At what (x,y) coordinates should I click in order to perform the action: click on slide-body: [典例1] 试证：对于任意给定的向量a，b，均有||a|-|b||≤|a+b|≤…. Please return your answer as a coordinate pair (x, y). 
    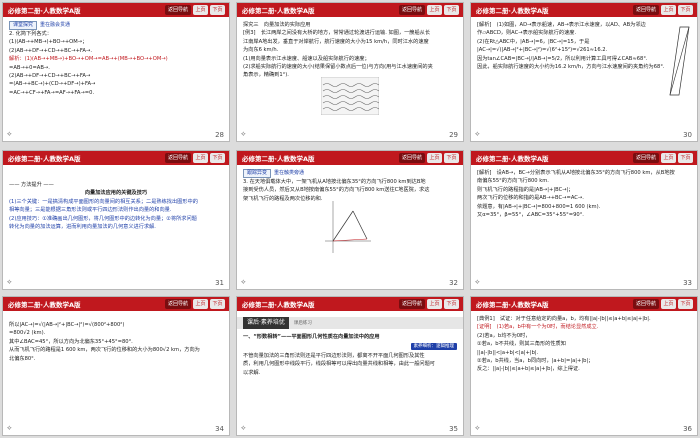
    Looking at the image, I should click on (584, 369).